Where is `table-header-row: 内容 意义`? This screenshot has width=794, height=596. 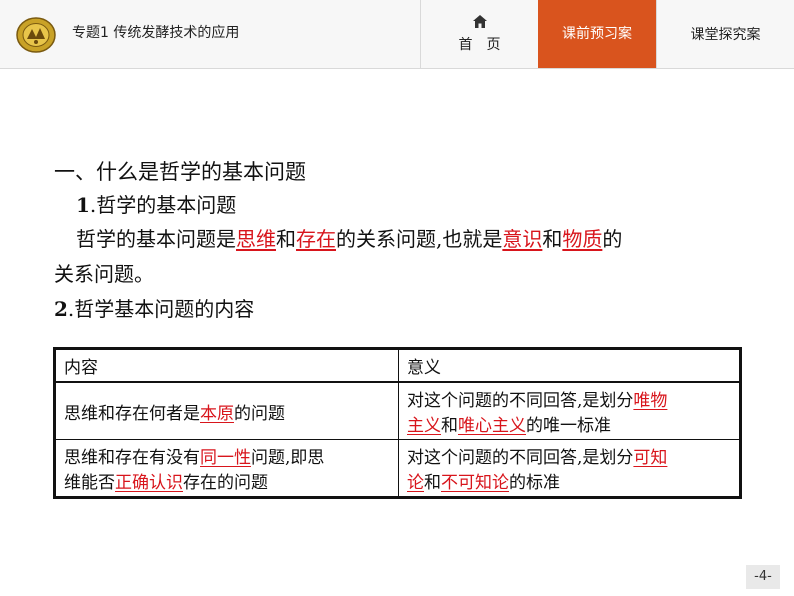 table-header-row: 内容 意义 is located at coordinates (397, 365).